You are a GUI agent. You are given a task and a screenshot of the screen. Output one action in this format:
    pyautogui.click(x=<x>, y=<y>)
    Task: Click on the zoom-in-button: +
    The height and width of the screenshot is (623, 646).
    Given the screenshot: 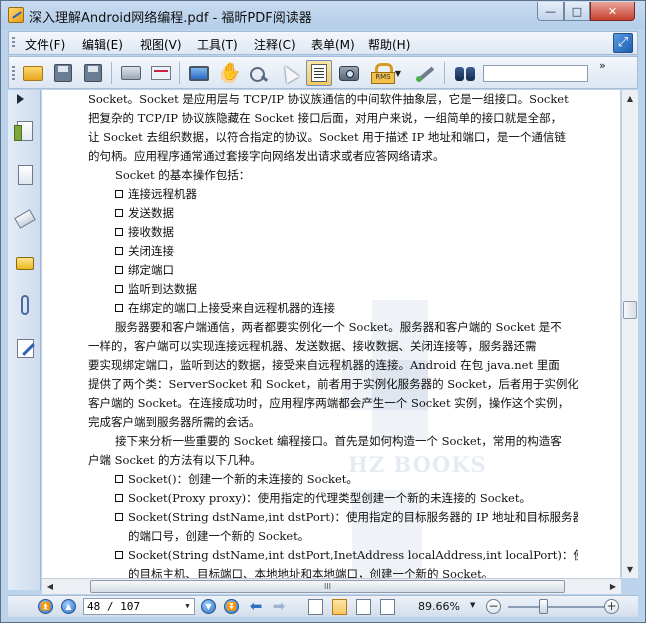 What is the action you would take?
    pyautogui.click(x=611, y=606)
    